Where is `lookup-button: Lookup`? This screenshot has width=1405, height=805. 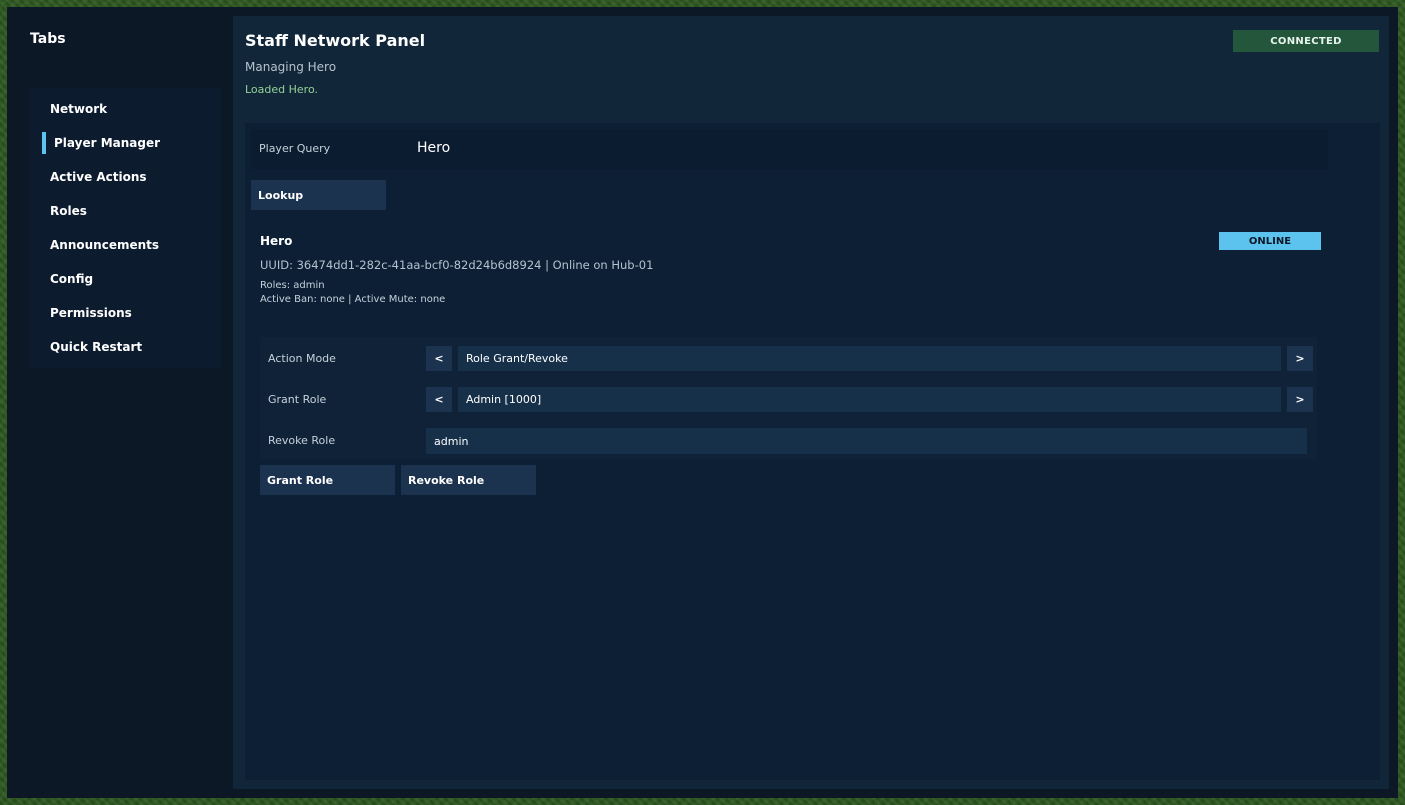 lookup-button: Lookup is located at coordinates (318, 195).